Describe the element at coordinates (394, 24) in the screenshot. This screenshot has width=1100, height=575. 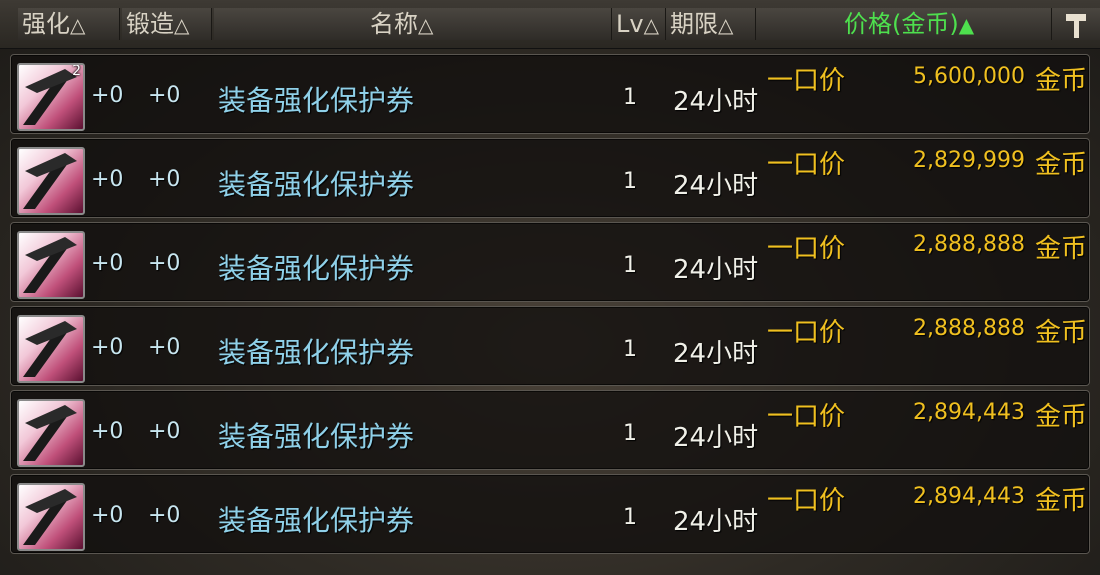
I see `name-header-label: 名称` at that location.